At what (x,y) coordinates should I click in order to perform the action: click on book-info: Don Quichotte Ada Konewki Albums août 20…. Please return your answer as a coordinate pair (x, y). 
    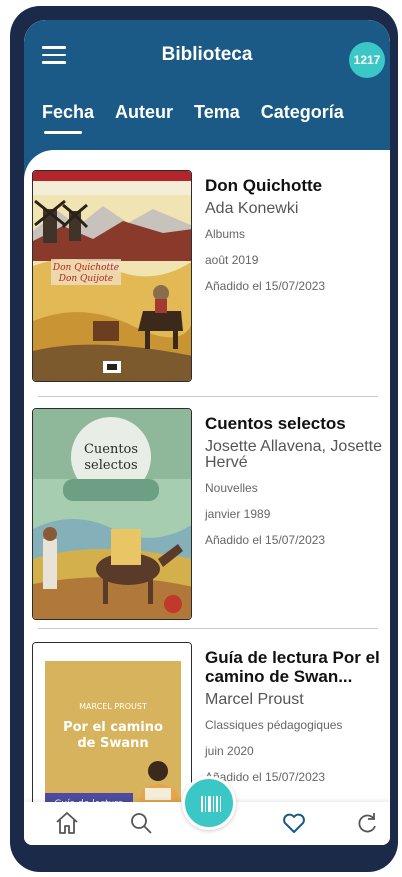
    Looking at the image, I should click on (295, 241).